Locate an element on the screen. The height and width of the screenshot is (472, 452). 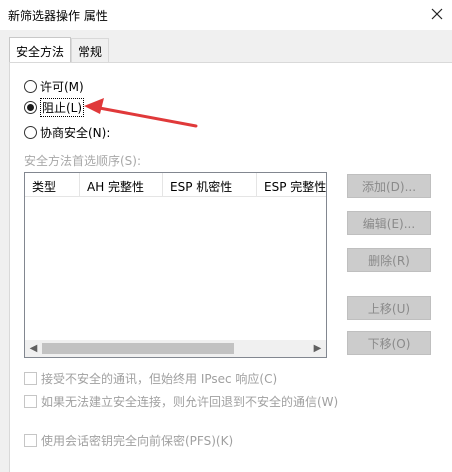
checkbox-allow-fallback: 如果无法建立安全连接，则允许回退到不安全的通信(W) is located at coordinates (181, 401).